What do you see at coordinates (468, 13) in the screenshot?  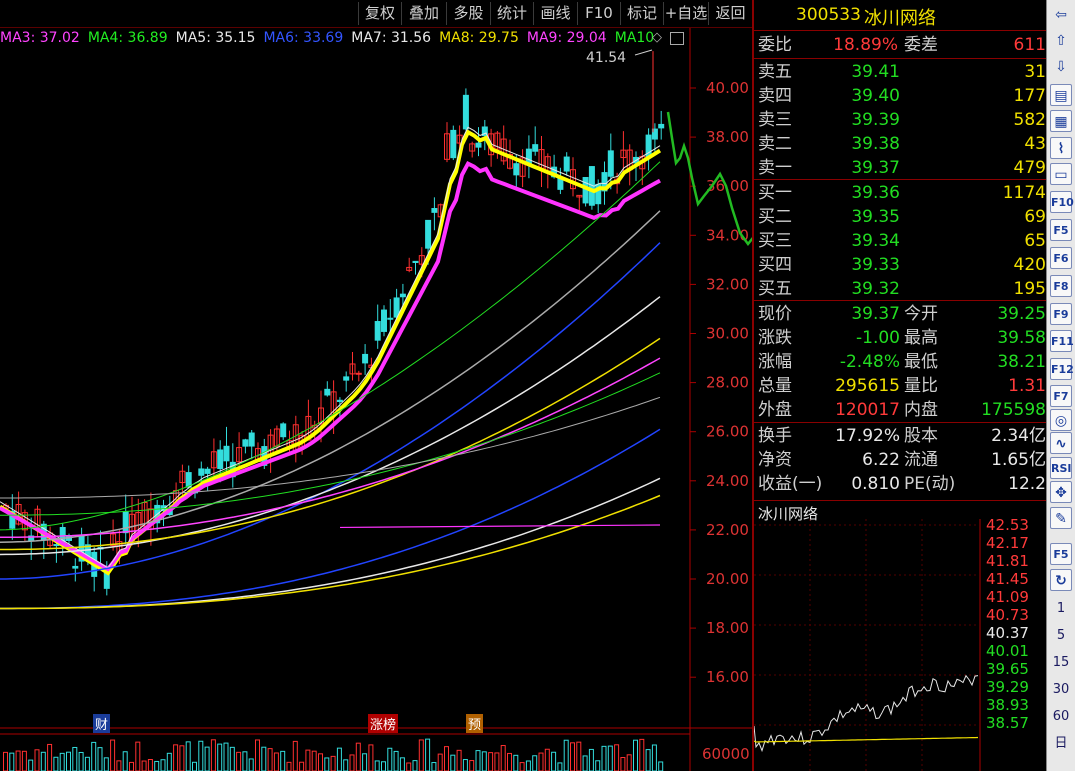 I see `toolbar-button-2: 多股` at bounding box center [468, 13].